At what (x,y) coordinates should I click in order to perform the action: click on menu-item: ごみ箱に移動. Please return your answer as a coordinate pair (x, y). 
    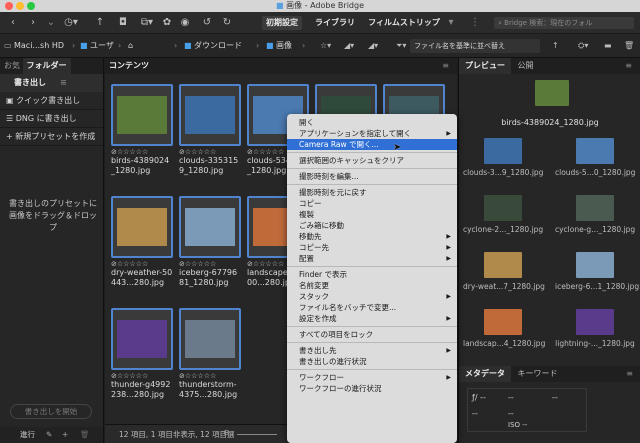
    Looking at the image, I should click on (372, 225).